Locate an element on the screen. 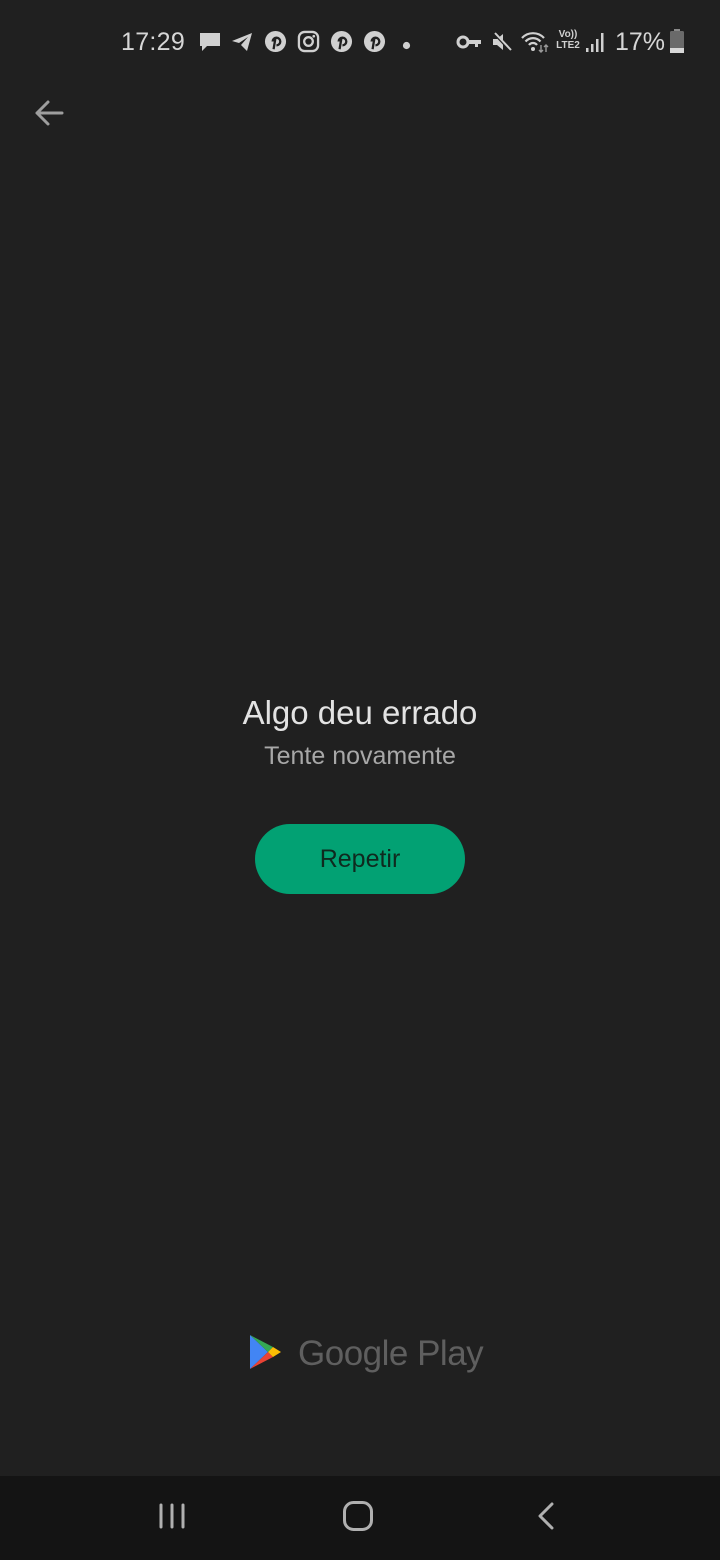 The image size is (720, 1560). home-icon is located at coordinates (358, 1518).